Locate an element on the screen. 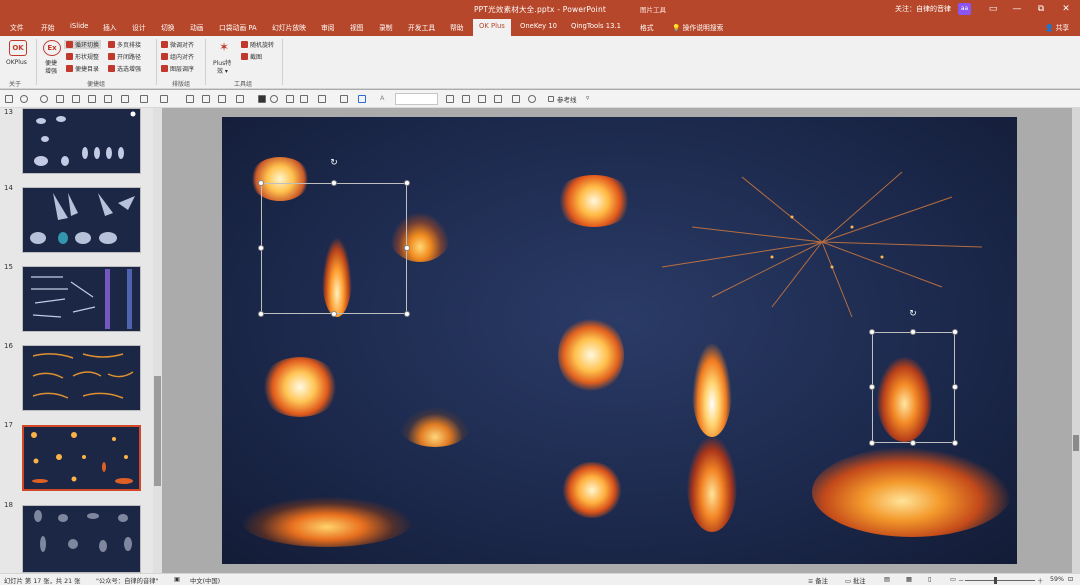 The height and width of the screenshot is (585, 1080). slide-thumbnail-17: 17 is located at coordinates (75, 461).